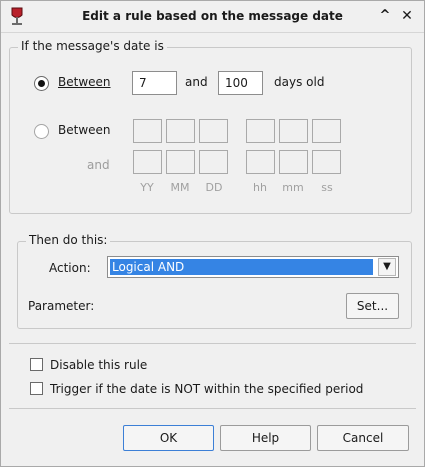 The image size is (425, 467). What do you see at coordinates (212, 343) in the screenshot?
I see `separator-top` at bounding box center [212, 343].